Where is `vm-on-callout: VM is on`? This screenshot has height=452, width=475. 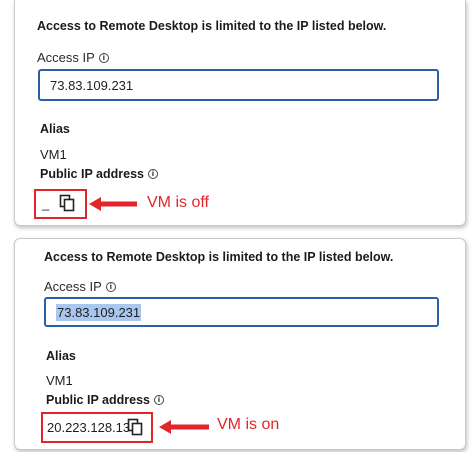 vm-on-callout: VM is on is located at coordinates (248, 424).